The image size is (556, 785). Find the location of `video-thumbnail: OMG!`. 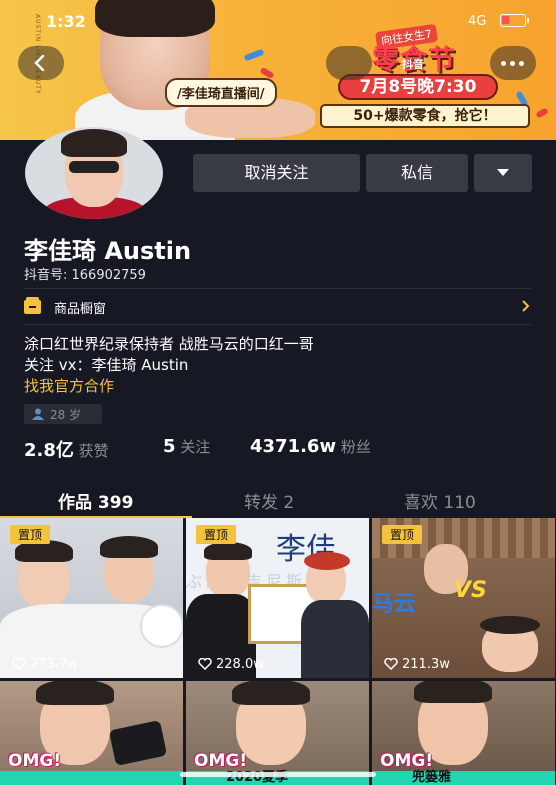

video-thumbnail: OMG! is located at coordinates (91, 733).